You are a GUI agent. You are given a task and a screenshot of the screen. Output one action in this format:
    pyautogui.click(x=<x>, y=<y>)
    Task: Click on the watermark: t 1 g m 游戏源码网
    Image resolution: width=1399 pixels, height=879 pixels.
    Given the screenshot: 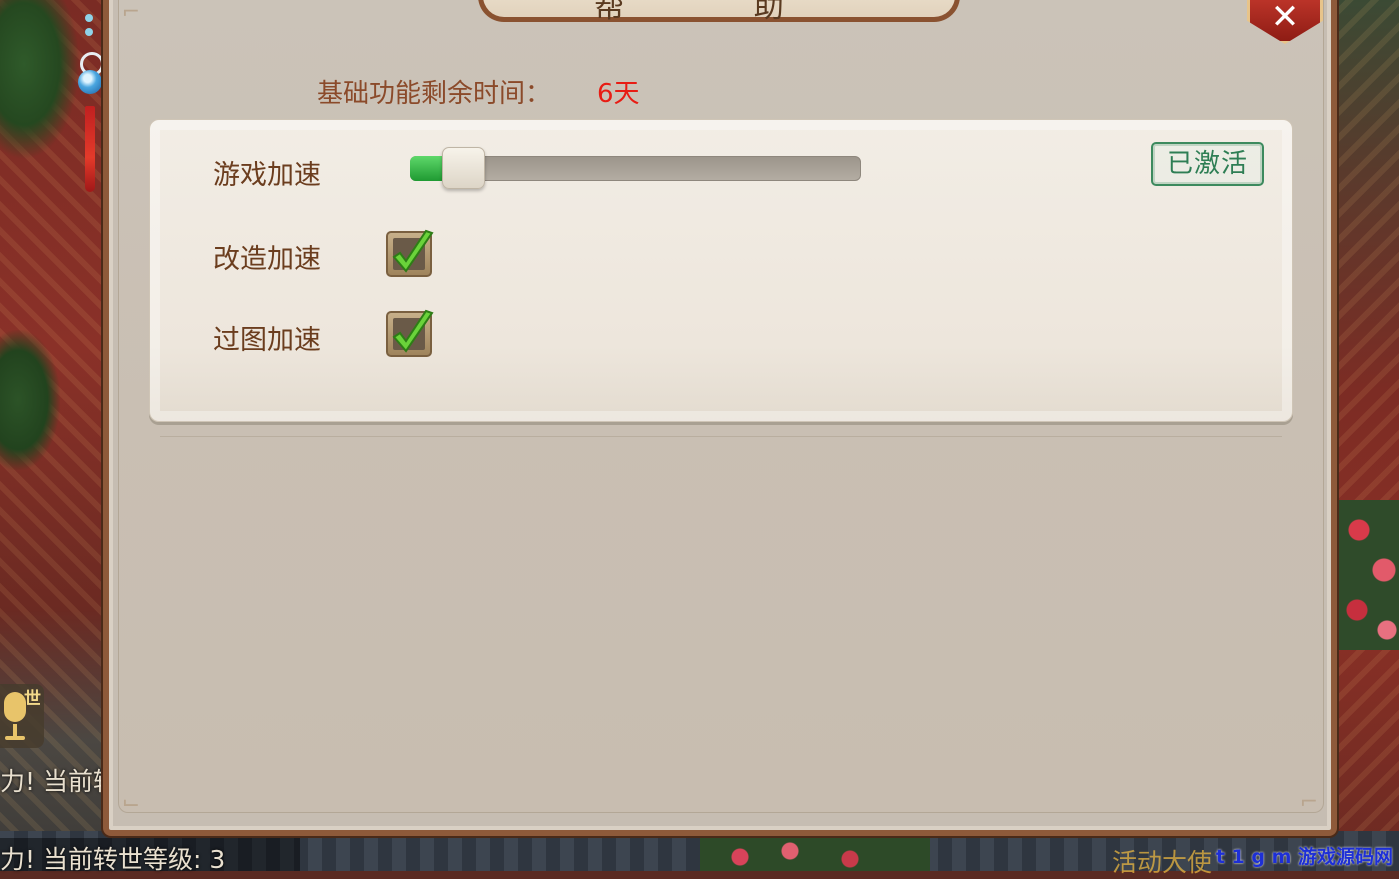 What is the action you would take?
    pyautogui.click(x=1304, y=857)
    